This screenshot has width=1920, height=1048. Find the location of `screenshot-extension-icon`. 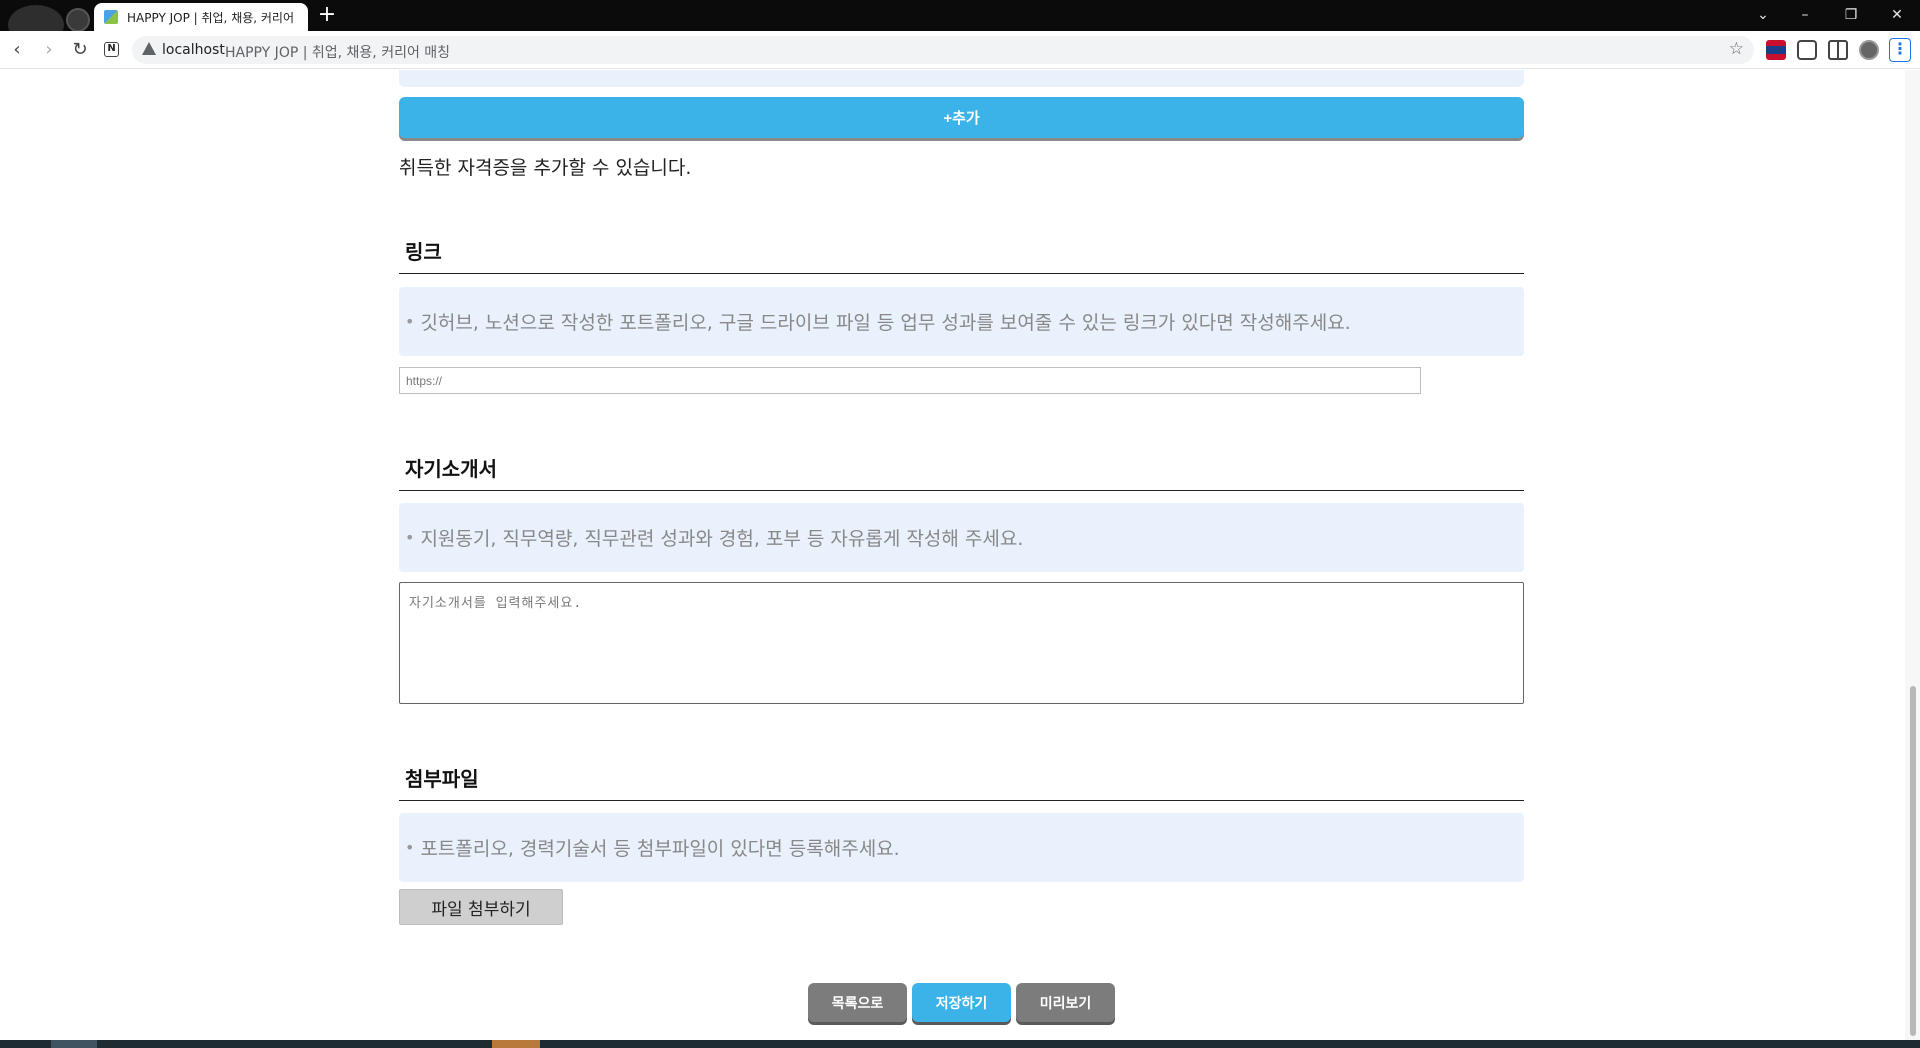

screenshot-extension-icon is located at coordinates (1807, 50).